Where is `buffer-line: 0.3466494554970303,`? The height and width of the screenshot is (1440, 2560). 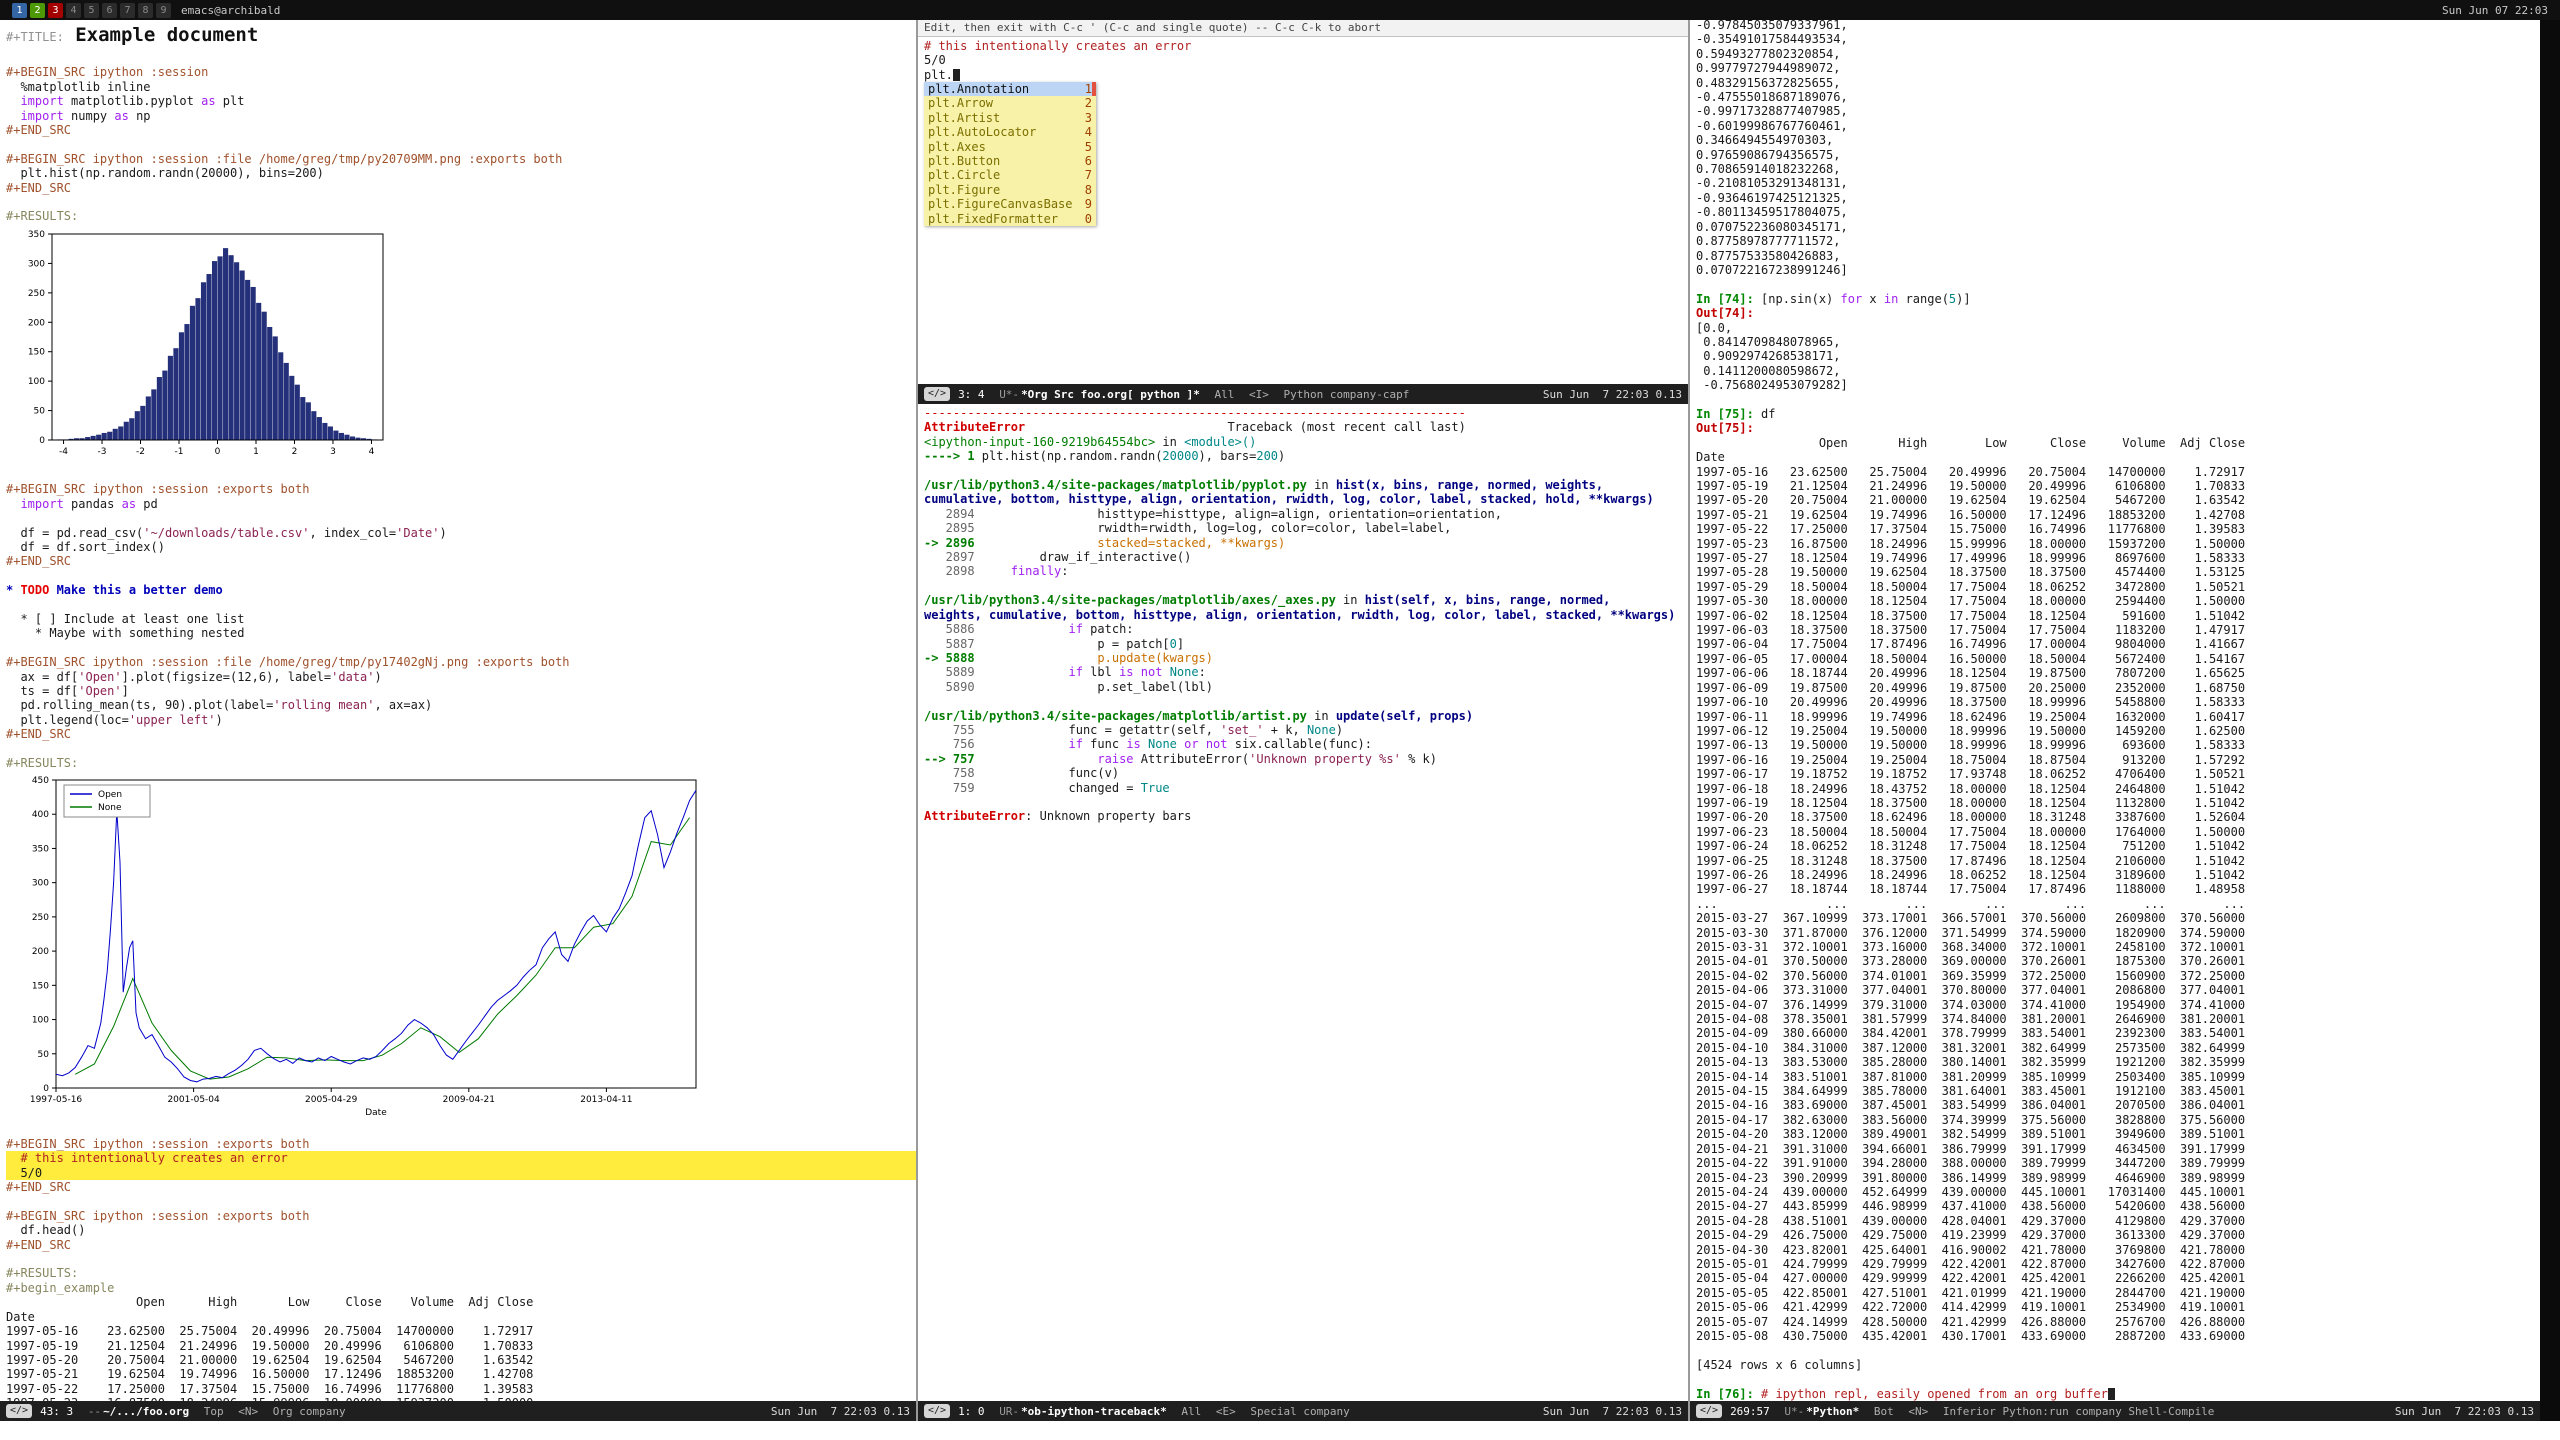
buffer-line: 0.3466494554970303, is located at coordinates (2118, 140).